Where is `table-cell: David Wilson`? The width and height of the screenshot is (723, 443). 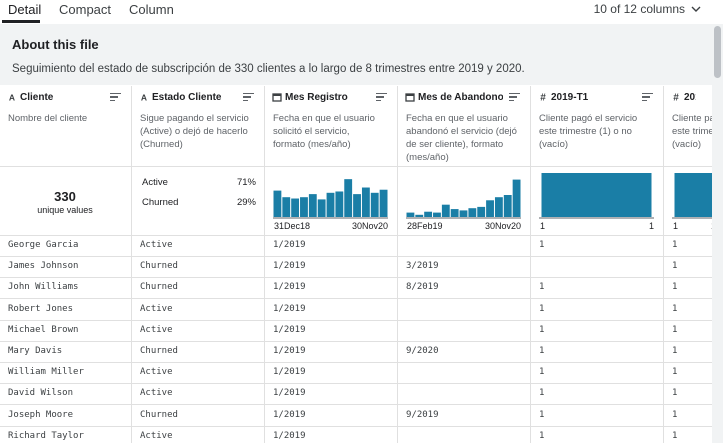 table-cell: David Wilson is located at coordinates (65, 395).